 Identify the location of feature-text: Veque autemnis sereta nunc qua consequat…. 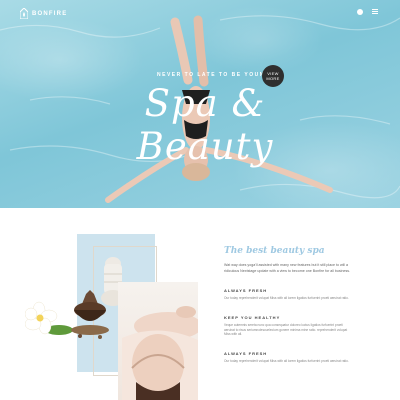
(286, 329).